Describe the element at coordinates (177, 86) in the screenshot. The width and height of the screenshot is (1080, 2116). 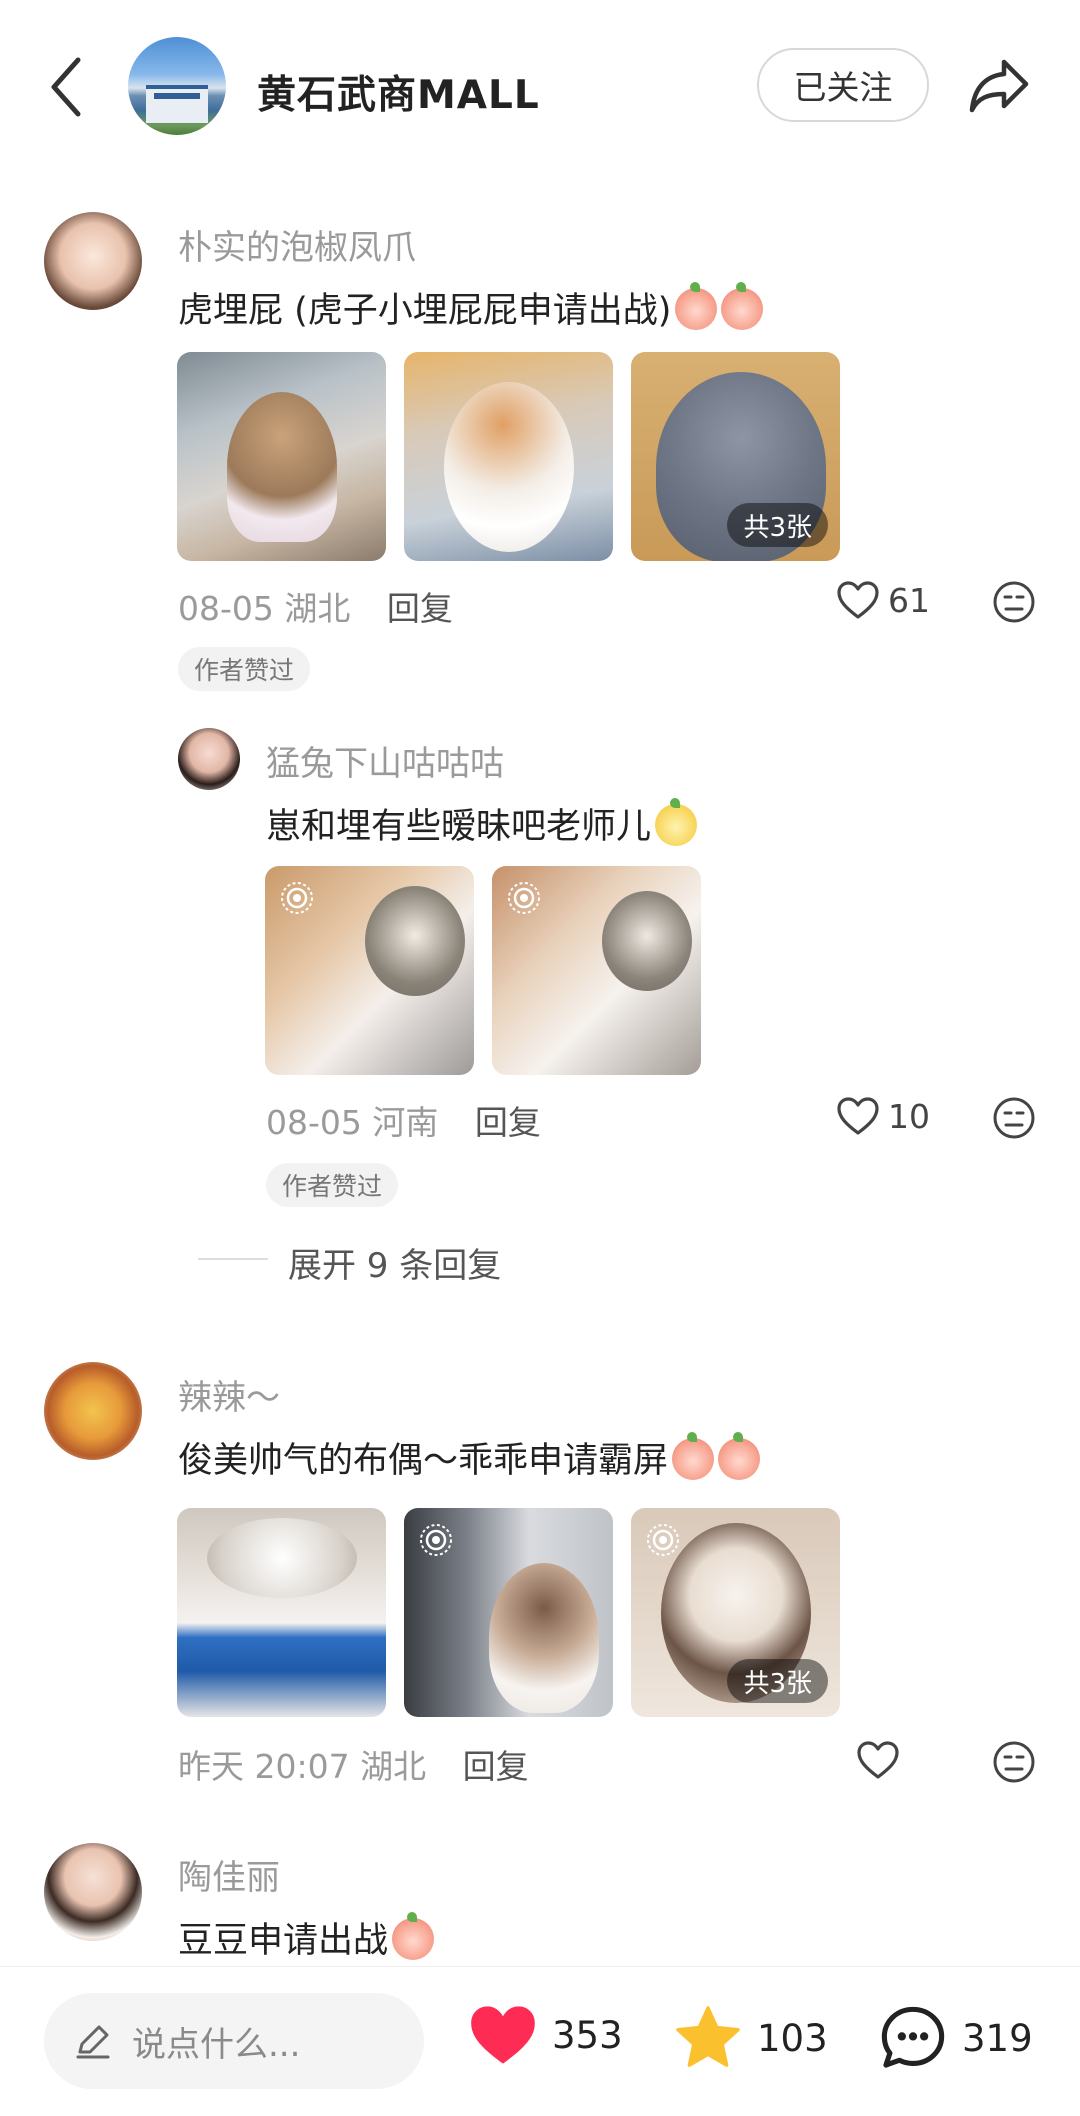
I see `shop-avatar` at that location.